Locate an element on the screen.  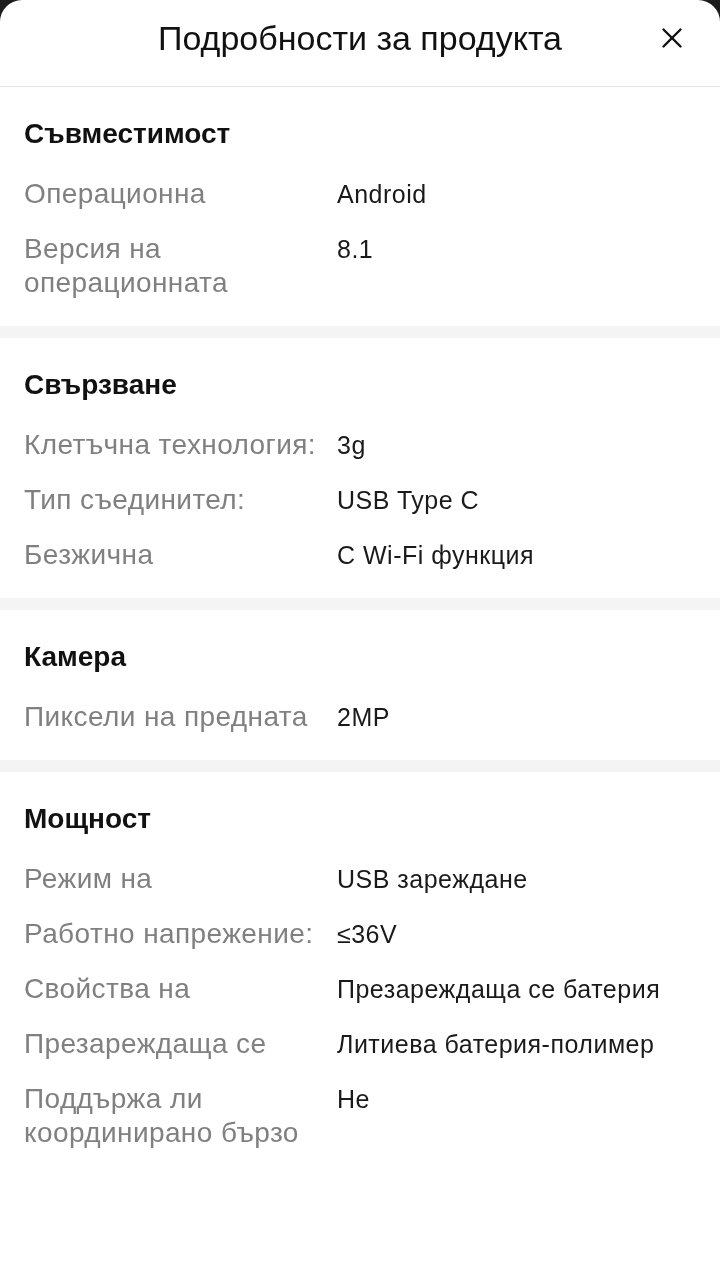
section-heading: Свързване is located at coordinates (101, 385).